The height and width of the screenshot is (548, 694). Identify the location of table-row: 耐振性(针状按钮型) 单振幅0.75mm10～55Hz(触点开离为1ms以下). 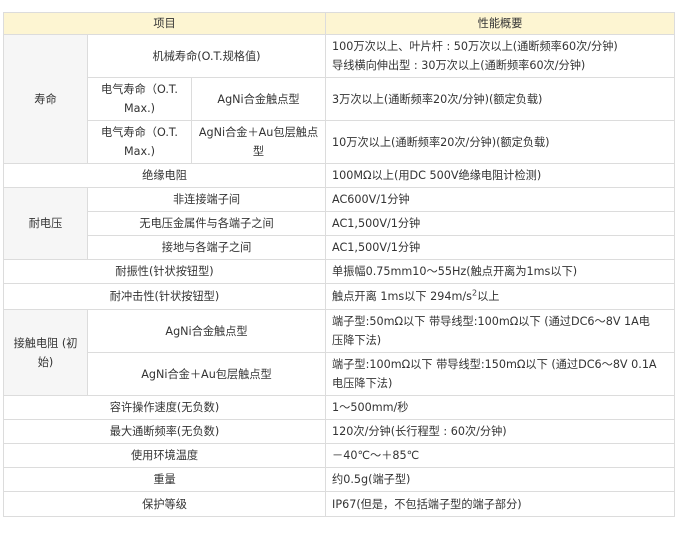
(339, 271).